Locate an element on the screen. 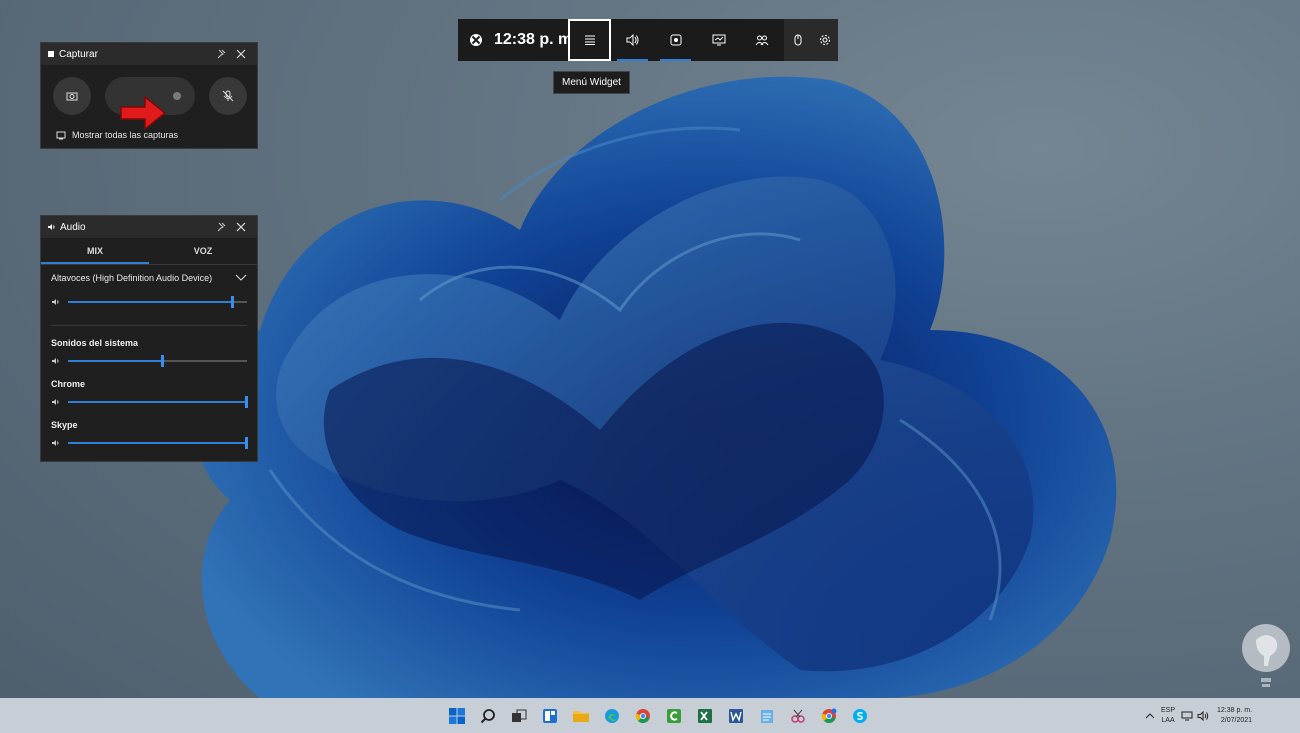  widget-menu-button is located at coordinates (589, 40).